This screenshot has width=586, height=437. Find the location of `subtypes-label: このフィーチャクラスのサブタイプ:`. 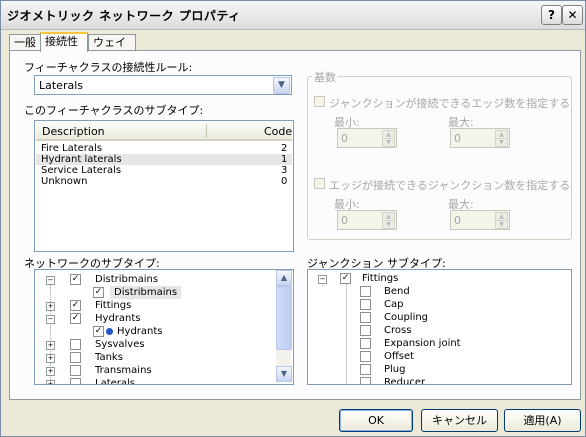

subtypes-label: このフィーチャクラスのサブタイプ: is located at coordinates (114, 110).